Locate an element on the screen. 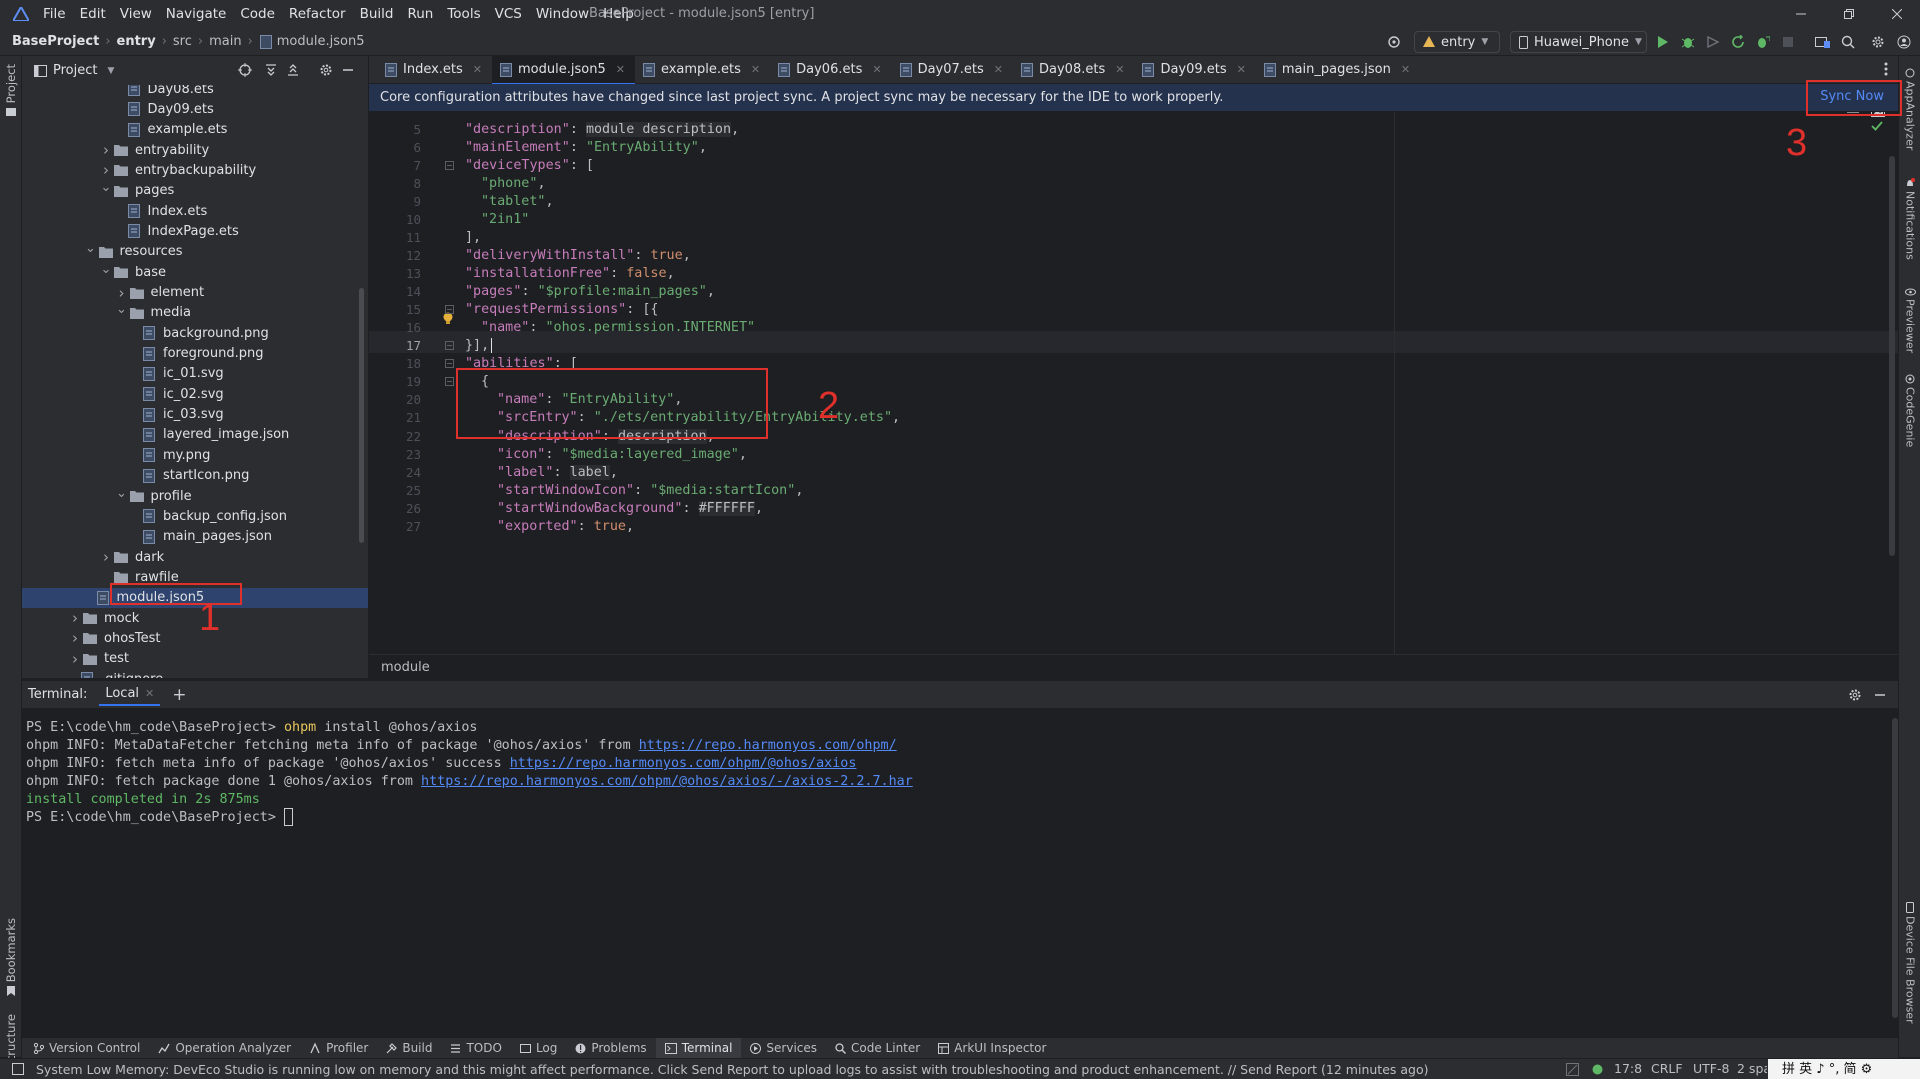 The width and height of the screenshot is (1920, 1079). gear-icon is located at coordinates (326, 70).